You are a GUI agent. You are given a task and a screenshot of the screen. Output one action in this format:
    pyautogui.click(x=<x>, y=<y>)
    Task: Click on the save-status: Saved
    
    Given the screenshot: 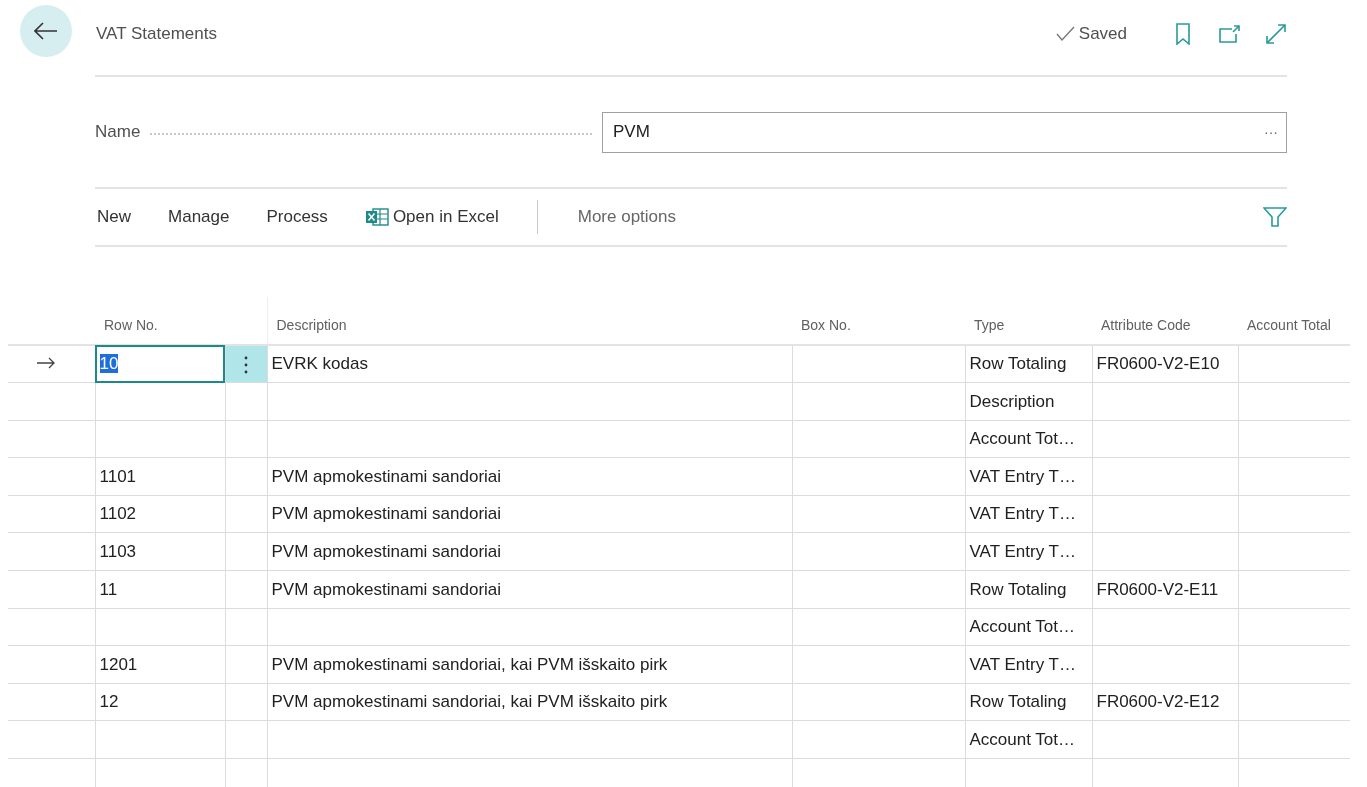 What is the action you would take?
    pyautogui.click(x=1102, y=34)
    